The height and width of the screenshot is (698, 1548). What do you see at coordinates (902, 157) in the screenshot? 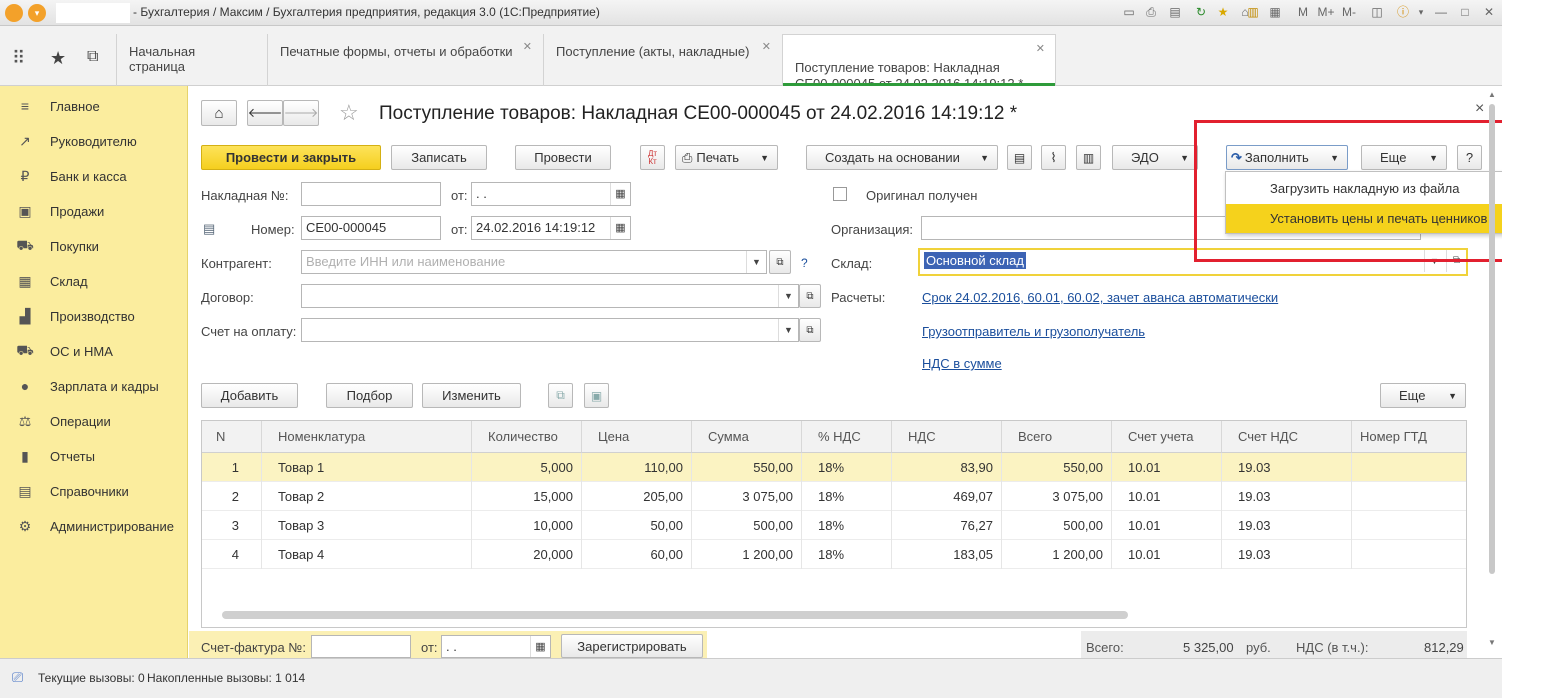
I see `create-based-on-button: Создать на основании ▼` at bounding box center [902, 157].